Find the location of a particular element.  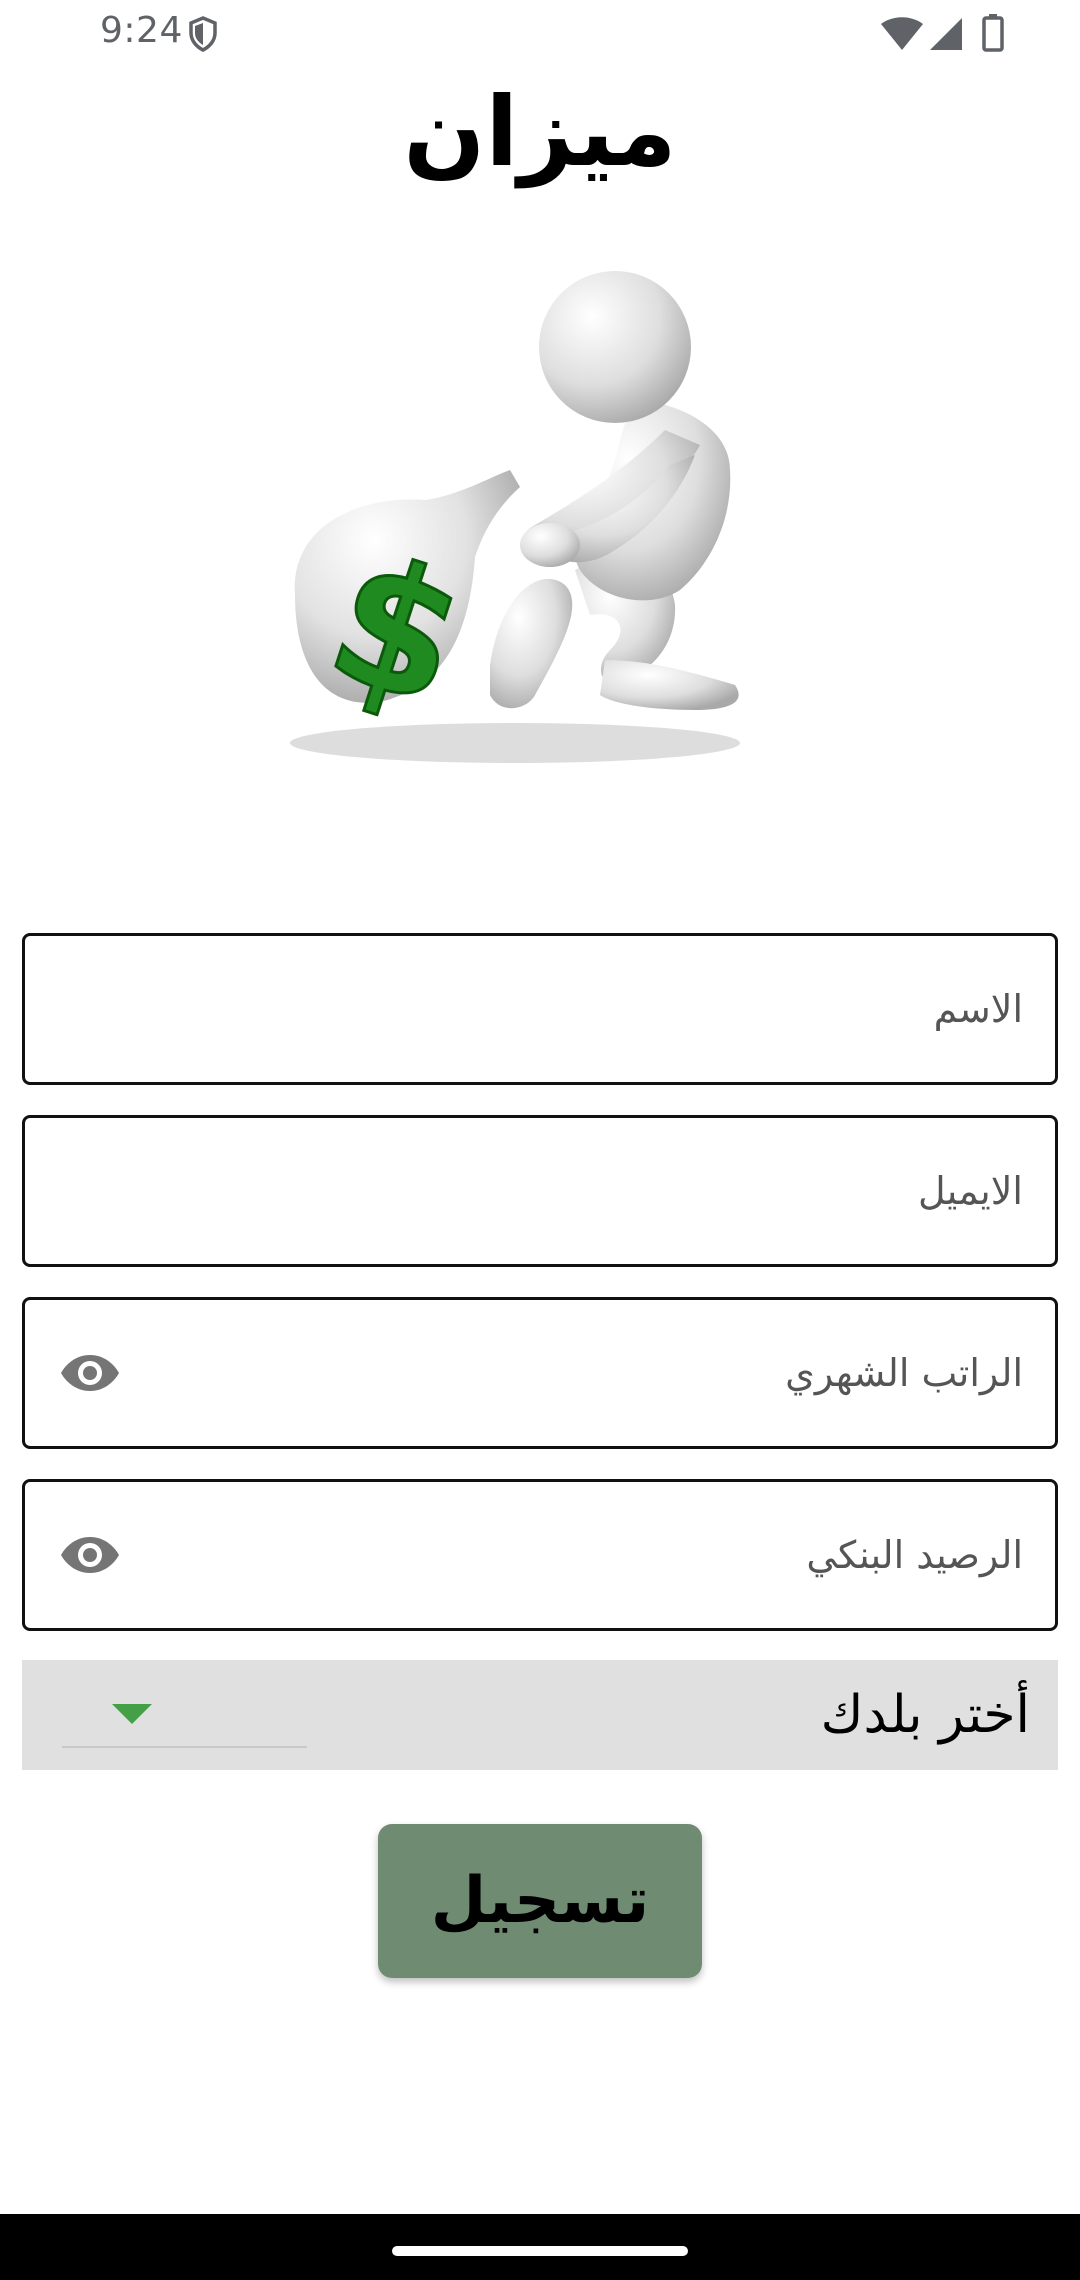

register-button: تسجيل is located at coordinates (540, 1901).